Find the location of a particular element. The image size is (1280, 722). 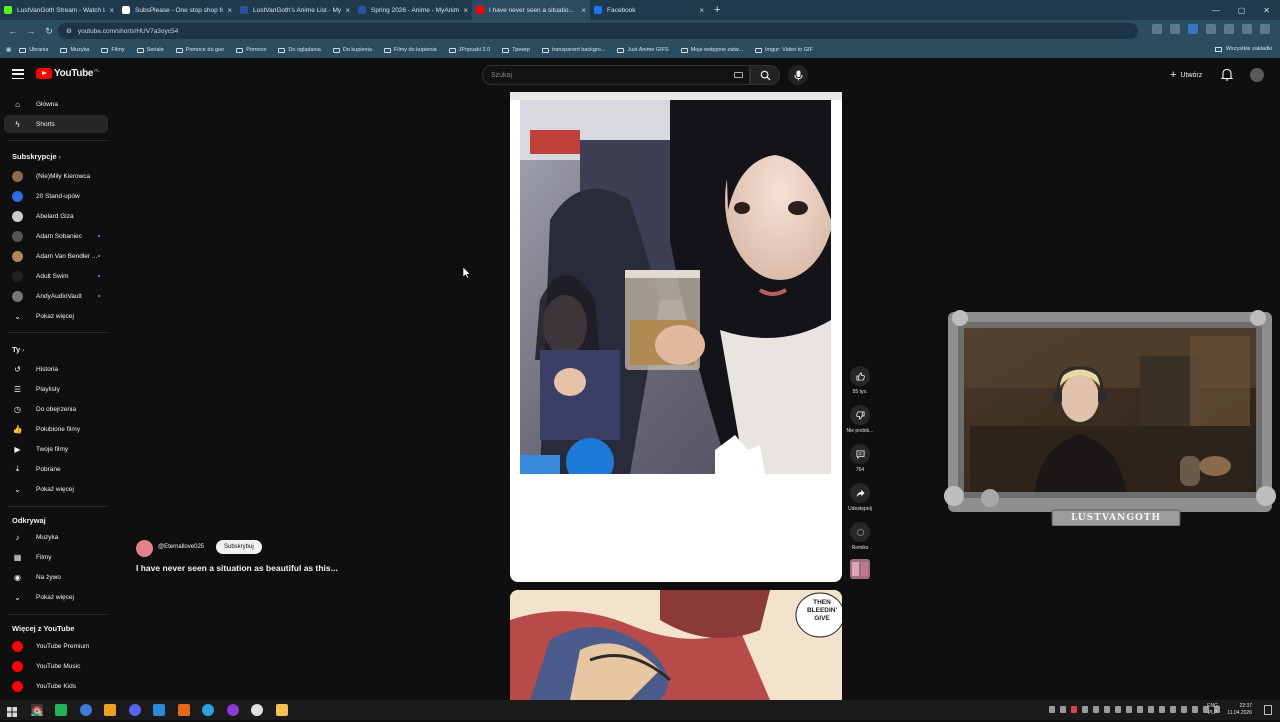

sidebar-item-subscription: AndyAudioVault is located at coordinates (56, 296).